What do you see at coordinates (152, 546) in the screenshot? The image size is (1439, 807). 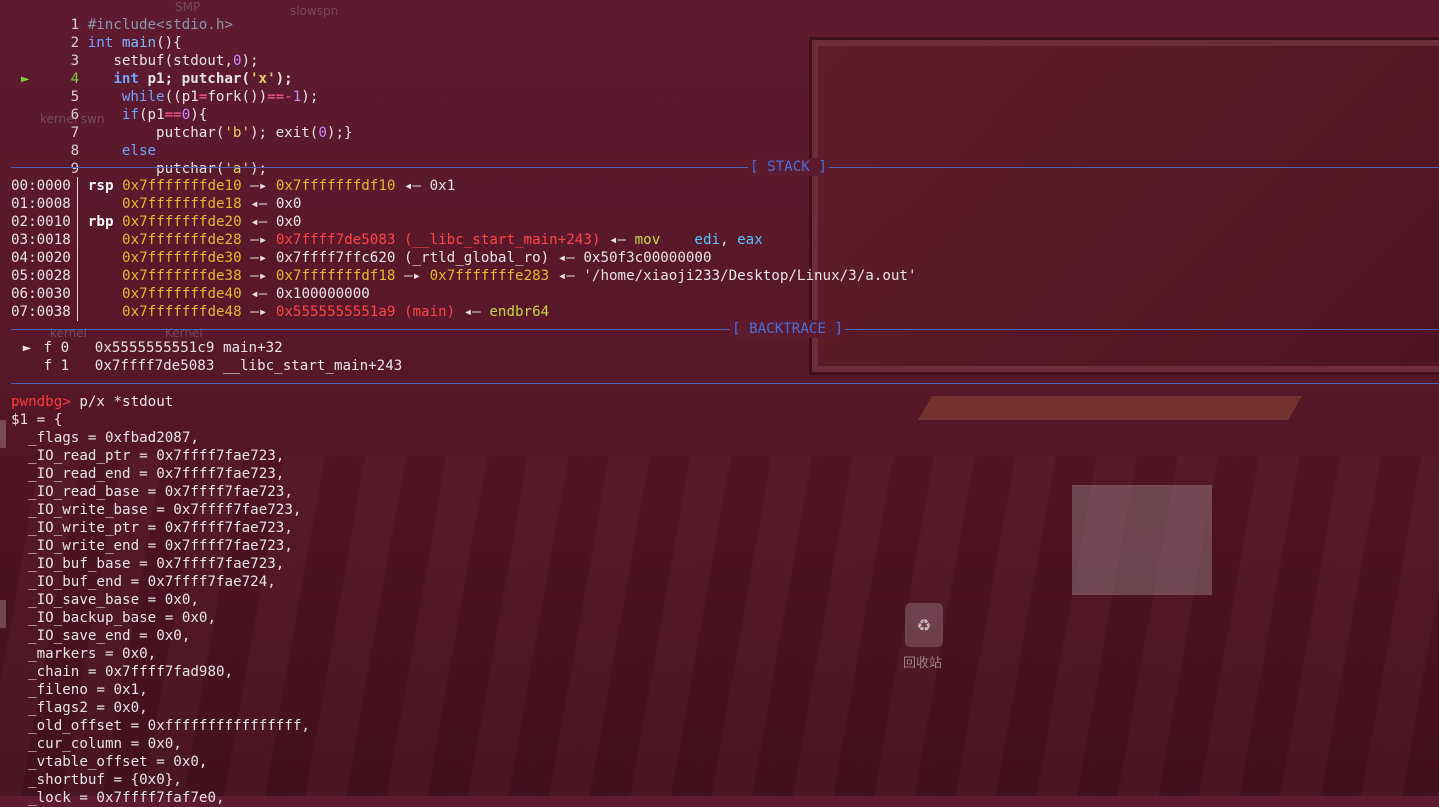 I see `output-line: _IO_write_end = 0x7ffff7fae723,` at bounding box center [152, 546].